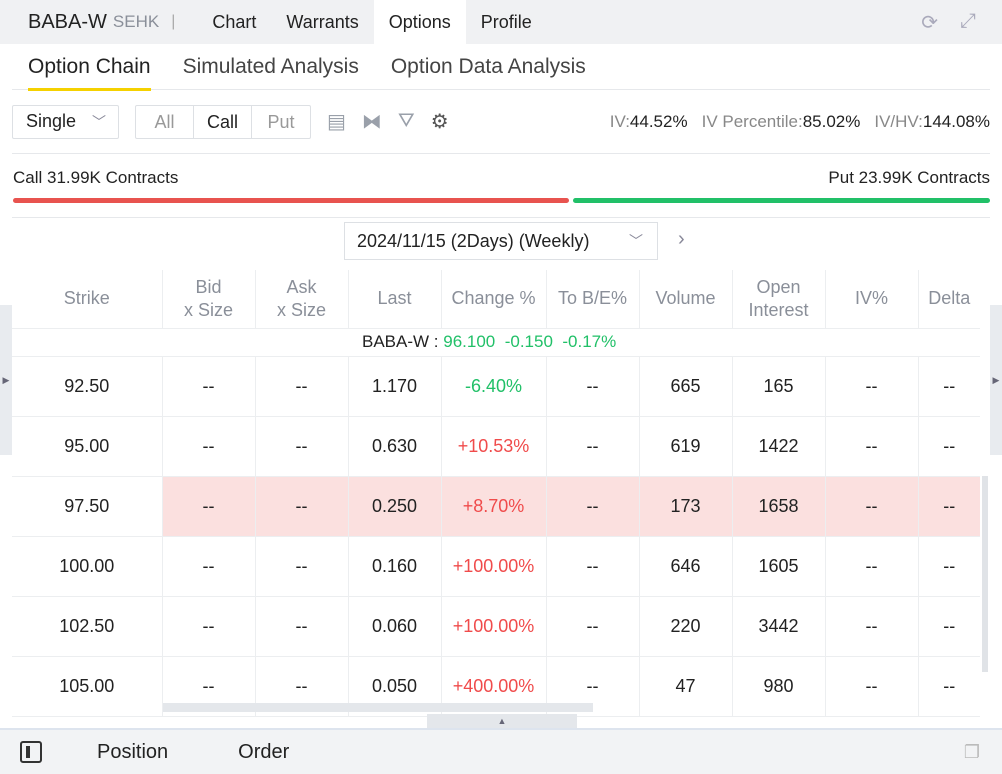 The width and height of the screenshot is (1002, 774). Describe the element at coordinates (972, 752) in the screenshot. I see `copy-icon: ❐` at that location.